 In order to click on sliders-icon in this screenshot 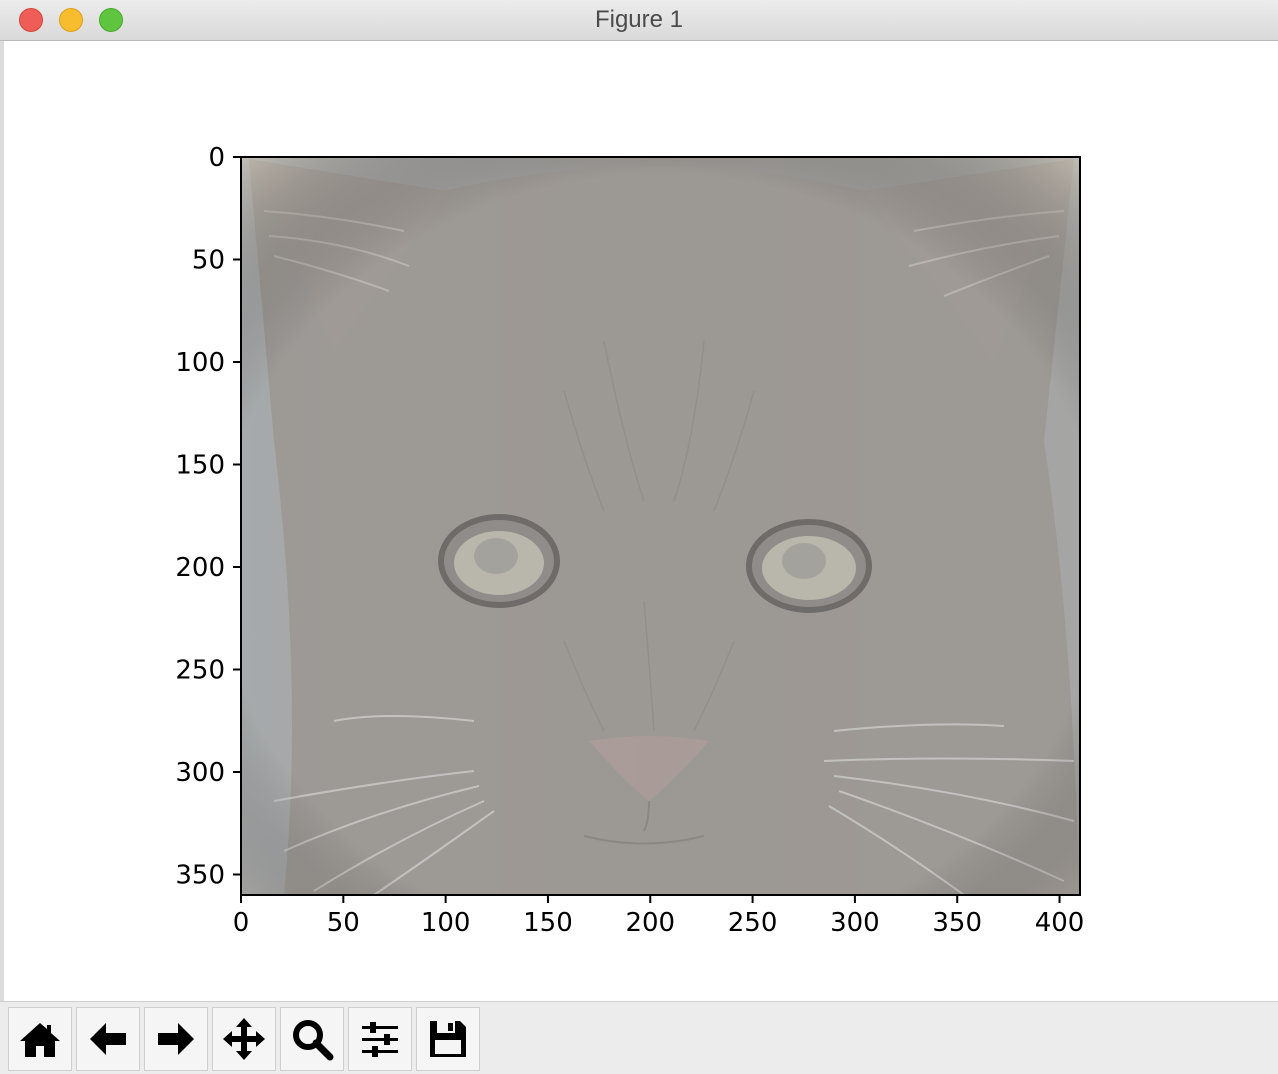, I will do `click(380, 1039)`.